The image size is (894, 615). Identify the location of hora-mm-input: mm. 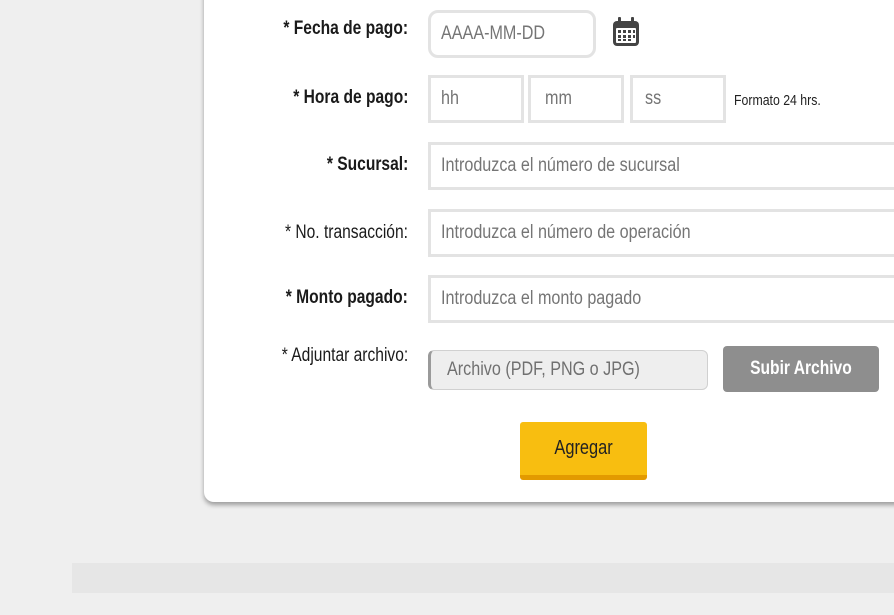
(576, 99).